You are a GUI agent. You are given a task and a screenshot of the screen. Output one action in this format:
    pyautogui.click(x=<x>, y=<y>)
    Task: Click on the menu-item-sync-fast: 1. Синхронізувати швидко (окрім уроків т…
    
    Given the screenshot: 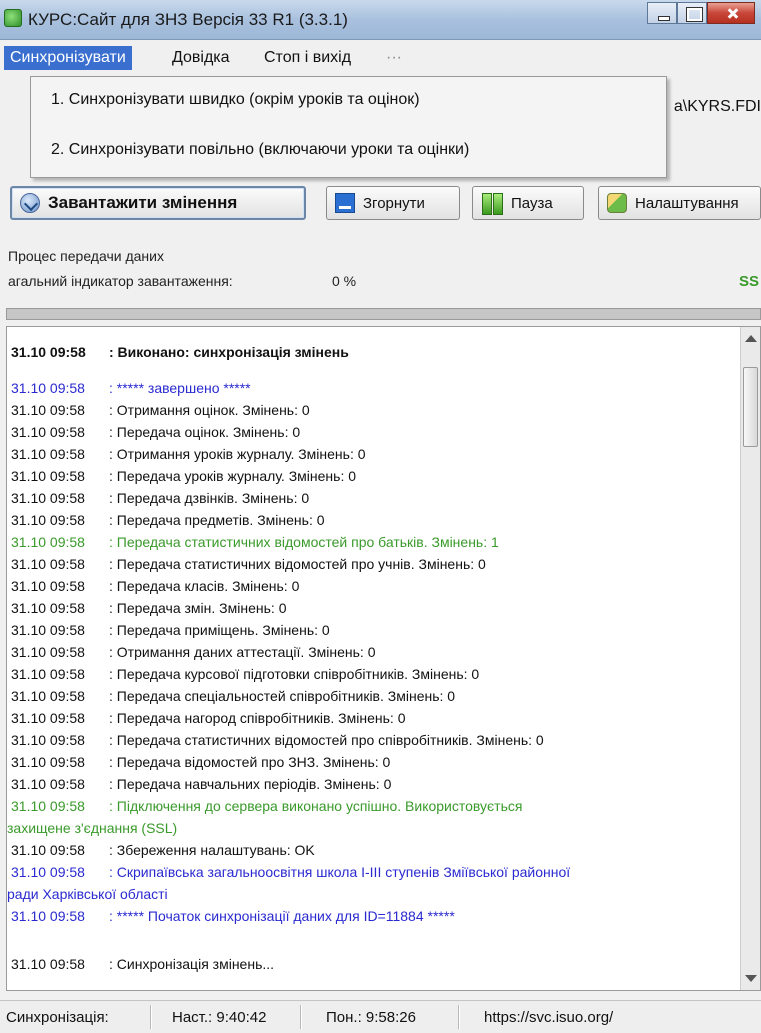 What is the action you would take?
    pyautogui.click(x=235, y=100)
    